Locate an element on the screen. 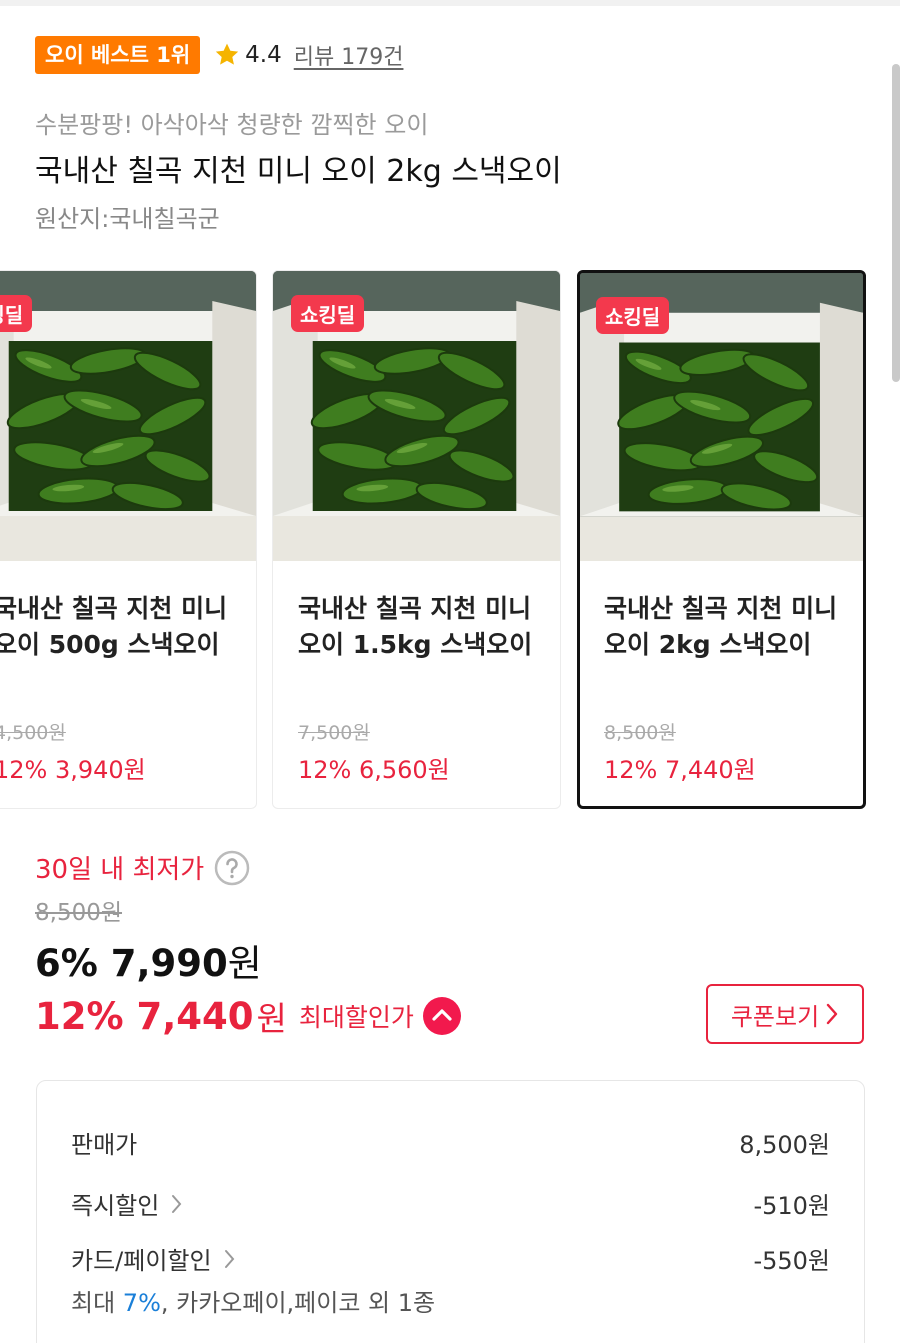 This screenshot has width=900, height=1343. option-original-price: 7,500원 is located at coordinates (334, 733).